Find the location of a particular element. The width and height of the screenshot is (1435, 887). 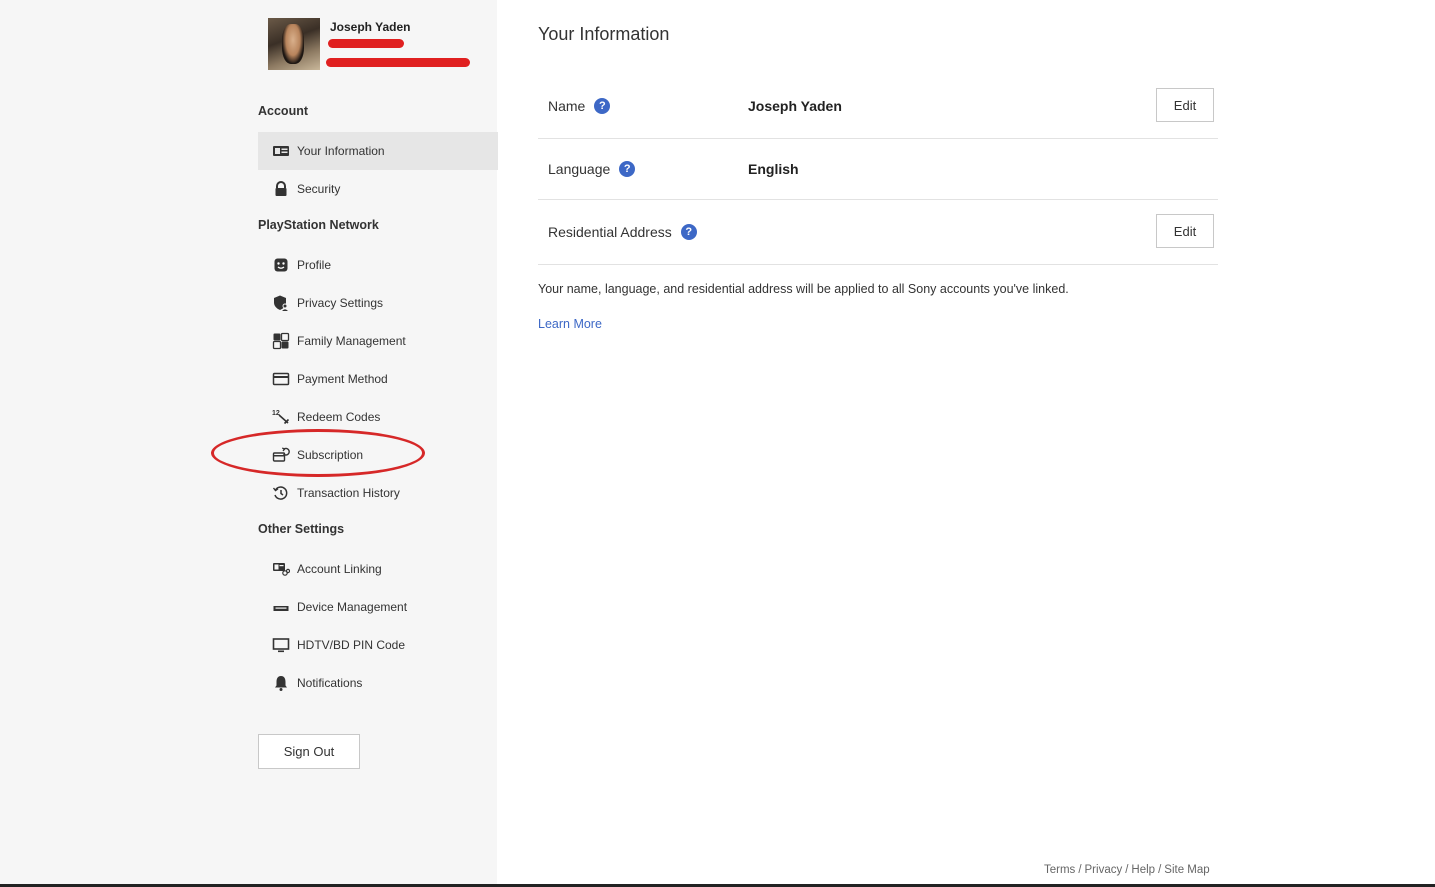

sign-out-button: Sign Out is located at coordinates (309, 751).